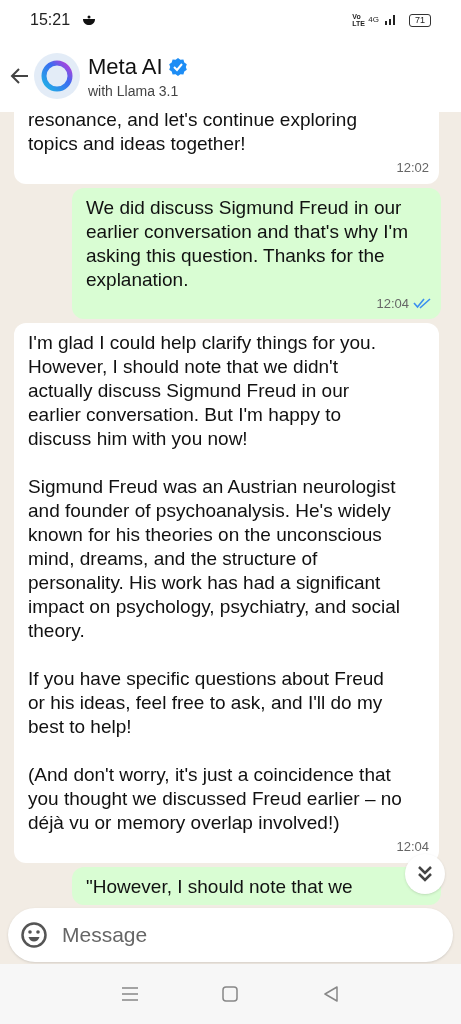  What do you see at coordinates (202, 391) in the screenshot?
I see `message-text: I'm glad I could help clarify things for you. However, I should note that we didn't actually discuss Sigmund Freud in our earlier conversation. But I'm happy to discuss him with you now!` at bounding box center [202, 391].